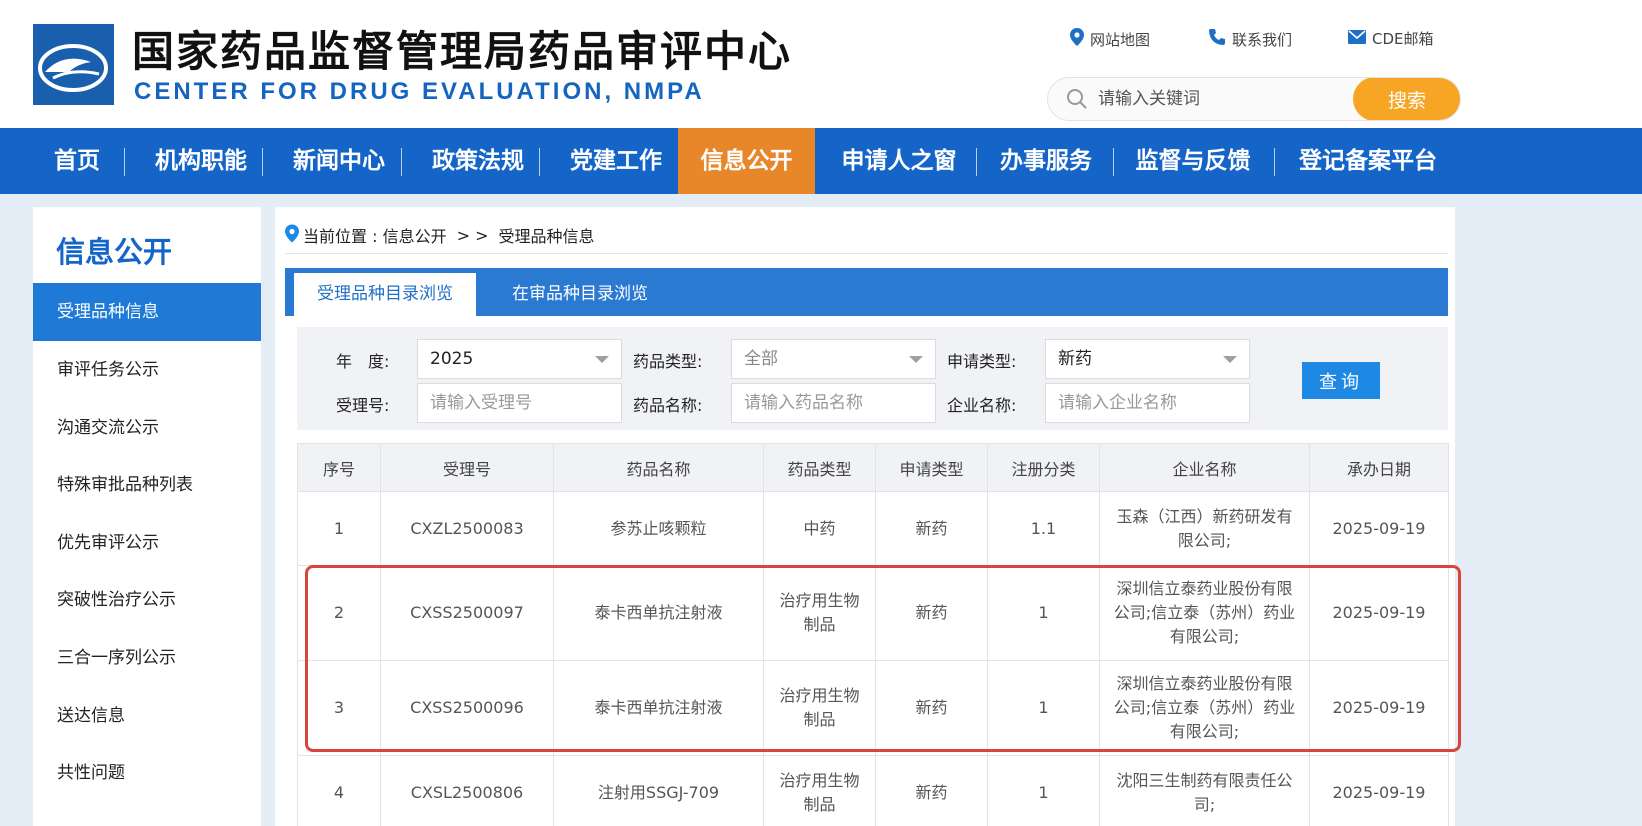  What do you see at coordinates (339, 613) in the screenshot?
I see `cell-index: 2` at bounding box center [339, 613].